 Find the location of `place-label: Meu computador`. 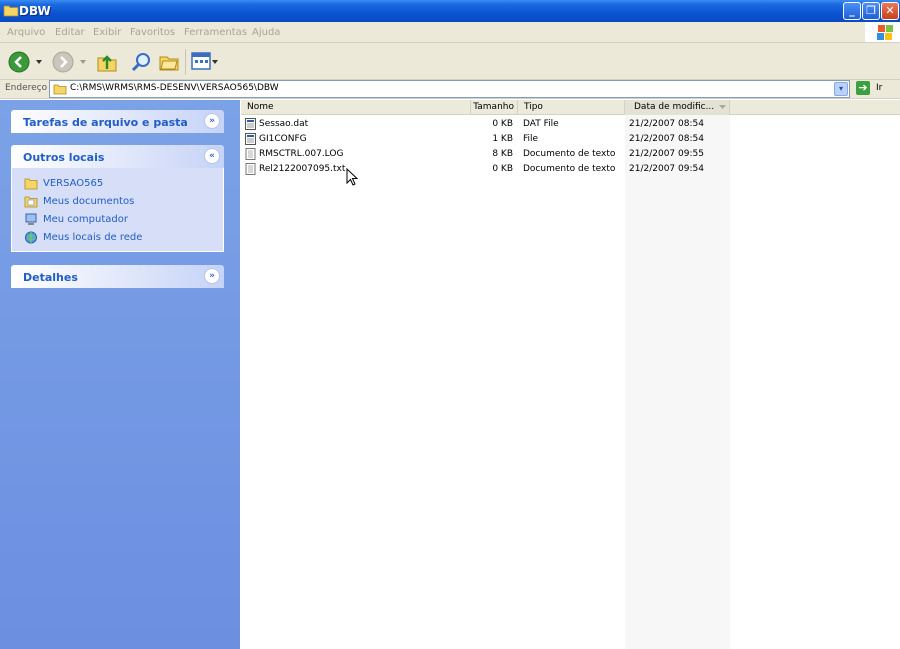

place-label: Meu computador is located at coordinates (85, 219).